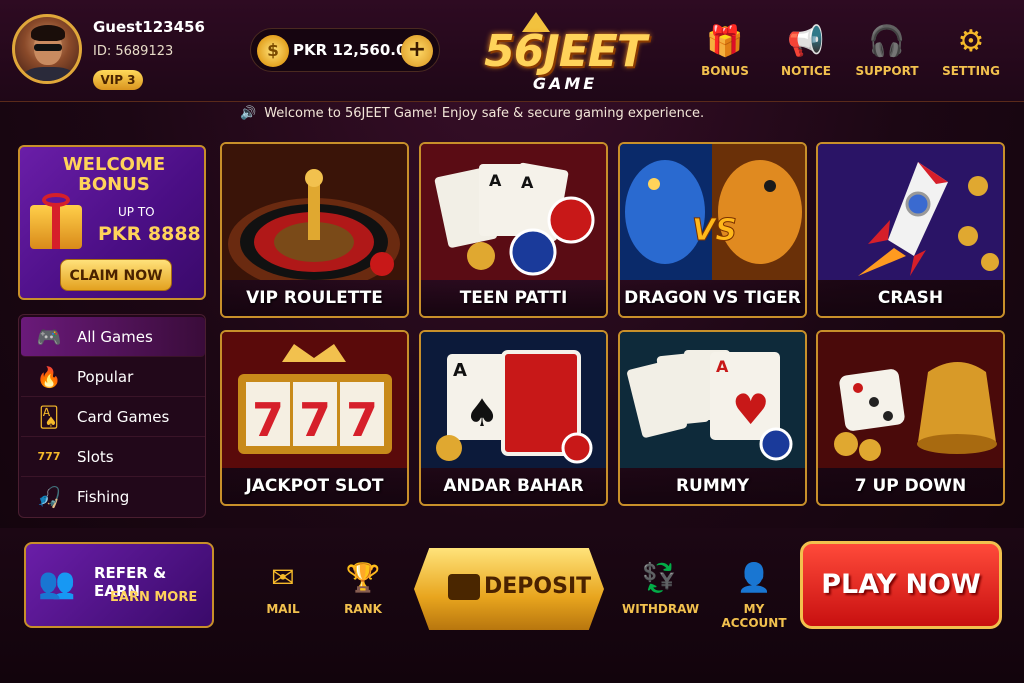  I want to click on game-tile-dragon-vs-tiger: VS DRAGON VS TIGER, so click(712, 230).